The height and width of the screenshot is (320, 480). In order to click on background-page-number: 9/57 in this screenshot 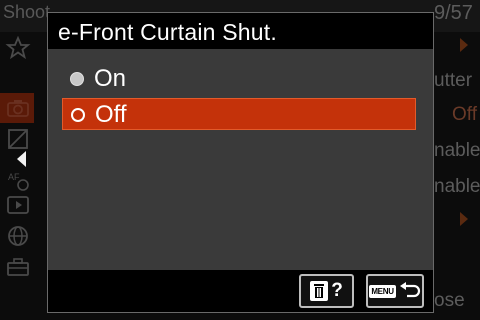, I will do `click(453, 13)`.